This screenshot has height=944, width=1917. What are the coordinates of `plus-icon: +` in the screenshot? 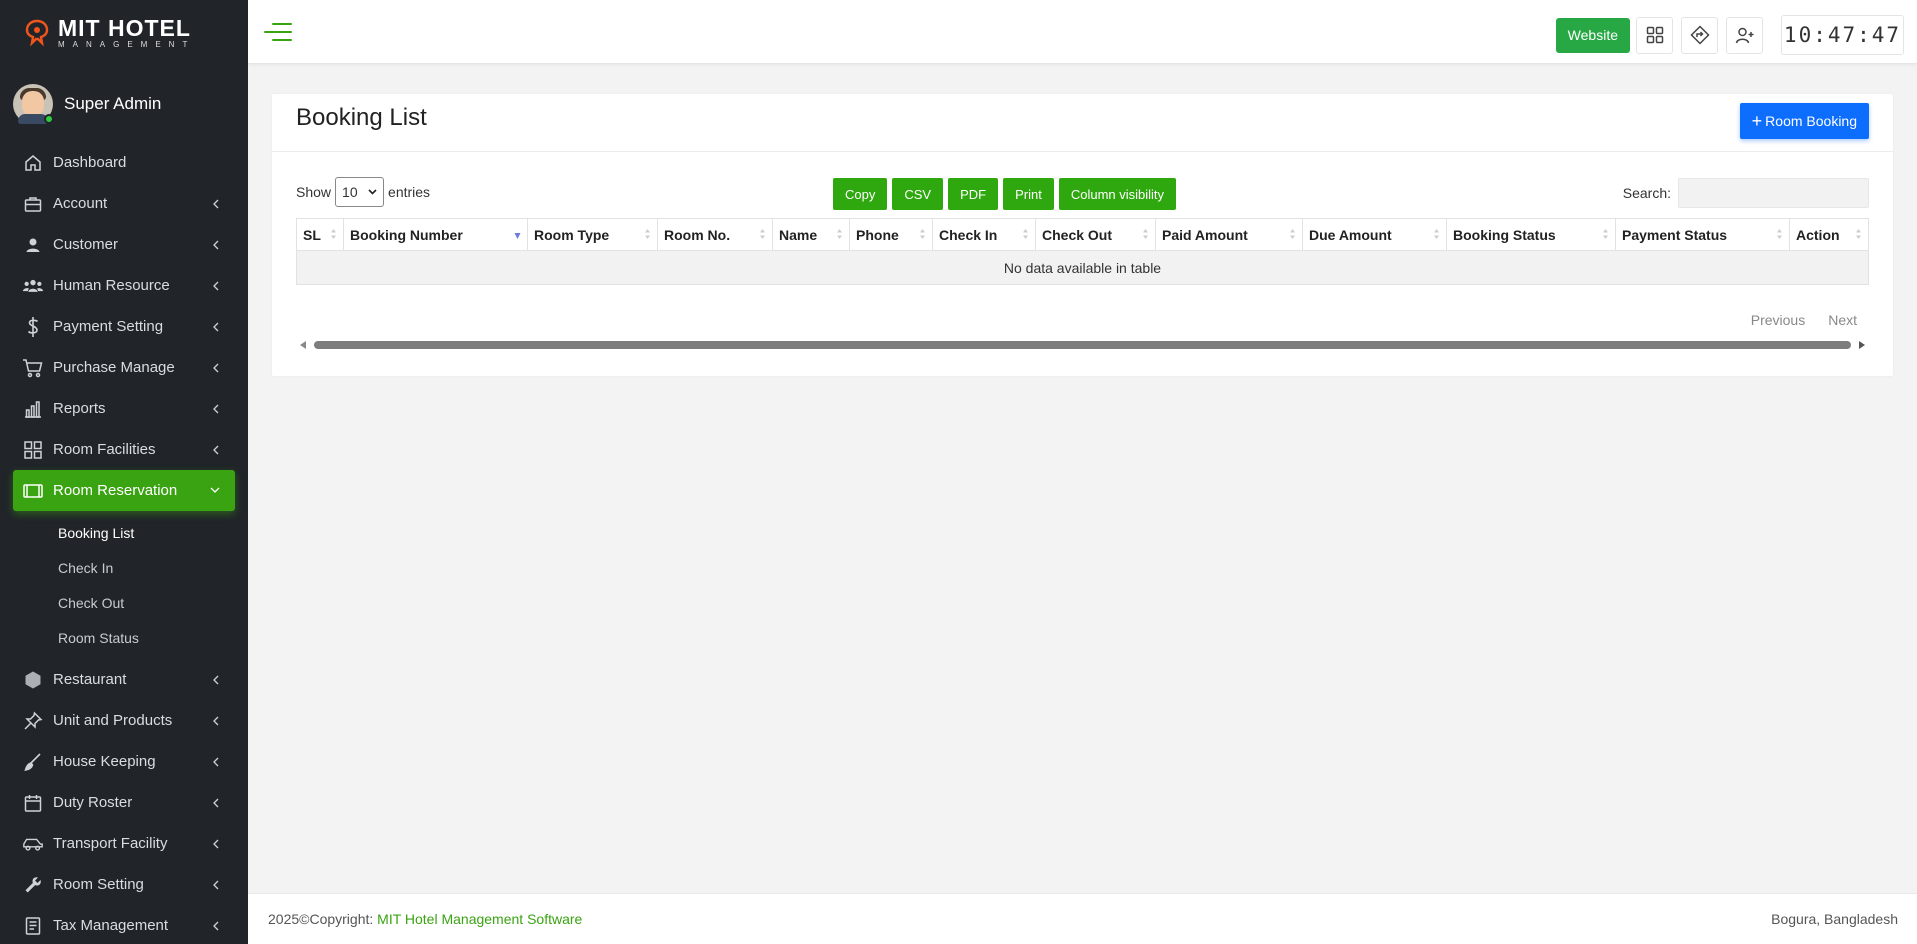 It's located at (1757, 121).